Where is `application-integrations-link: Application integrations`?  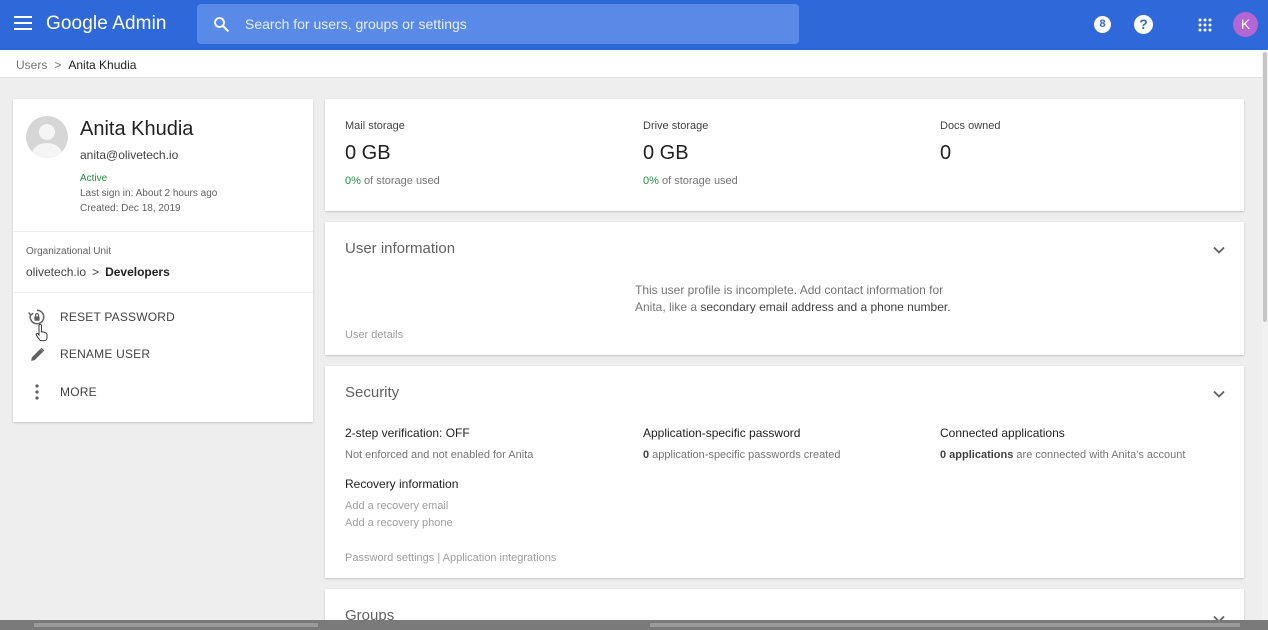
application-integrations-link: Application integrations is located at coordinates (500, 558).